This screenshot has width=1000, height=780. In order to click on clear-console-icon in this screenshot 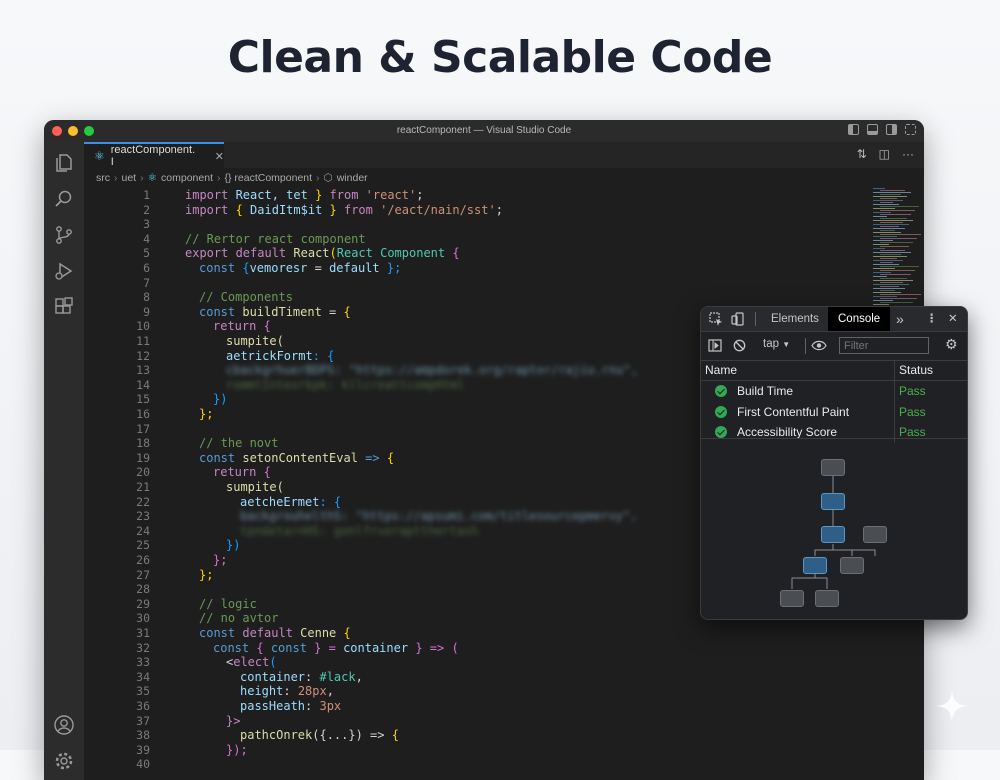, I will do `click(739, 345)`.